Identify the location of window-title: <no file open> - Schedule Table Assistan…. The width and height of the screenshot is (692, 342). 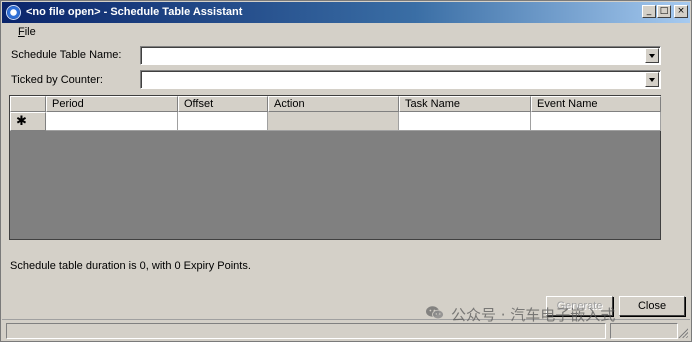
(134, 12).